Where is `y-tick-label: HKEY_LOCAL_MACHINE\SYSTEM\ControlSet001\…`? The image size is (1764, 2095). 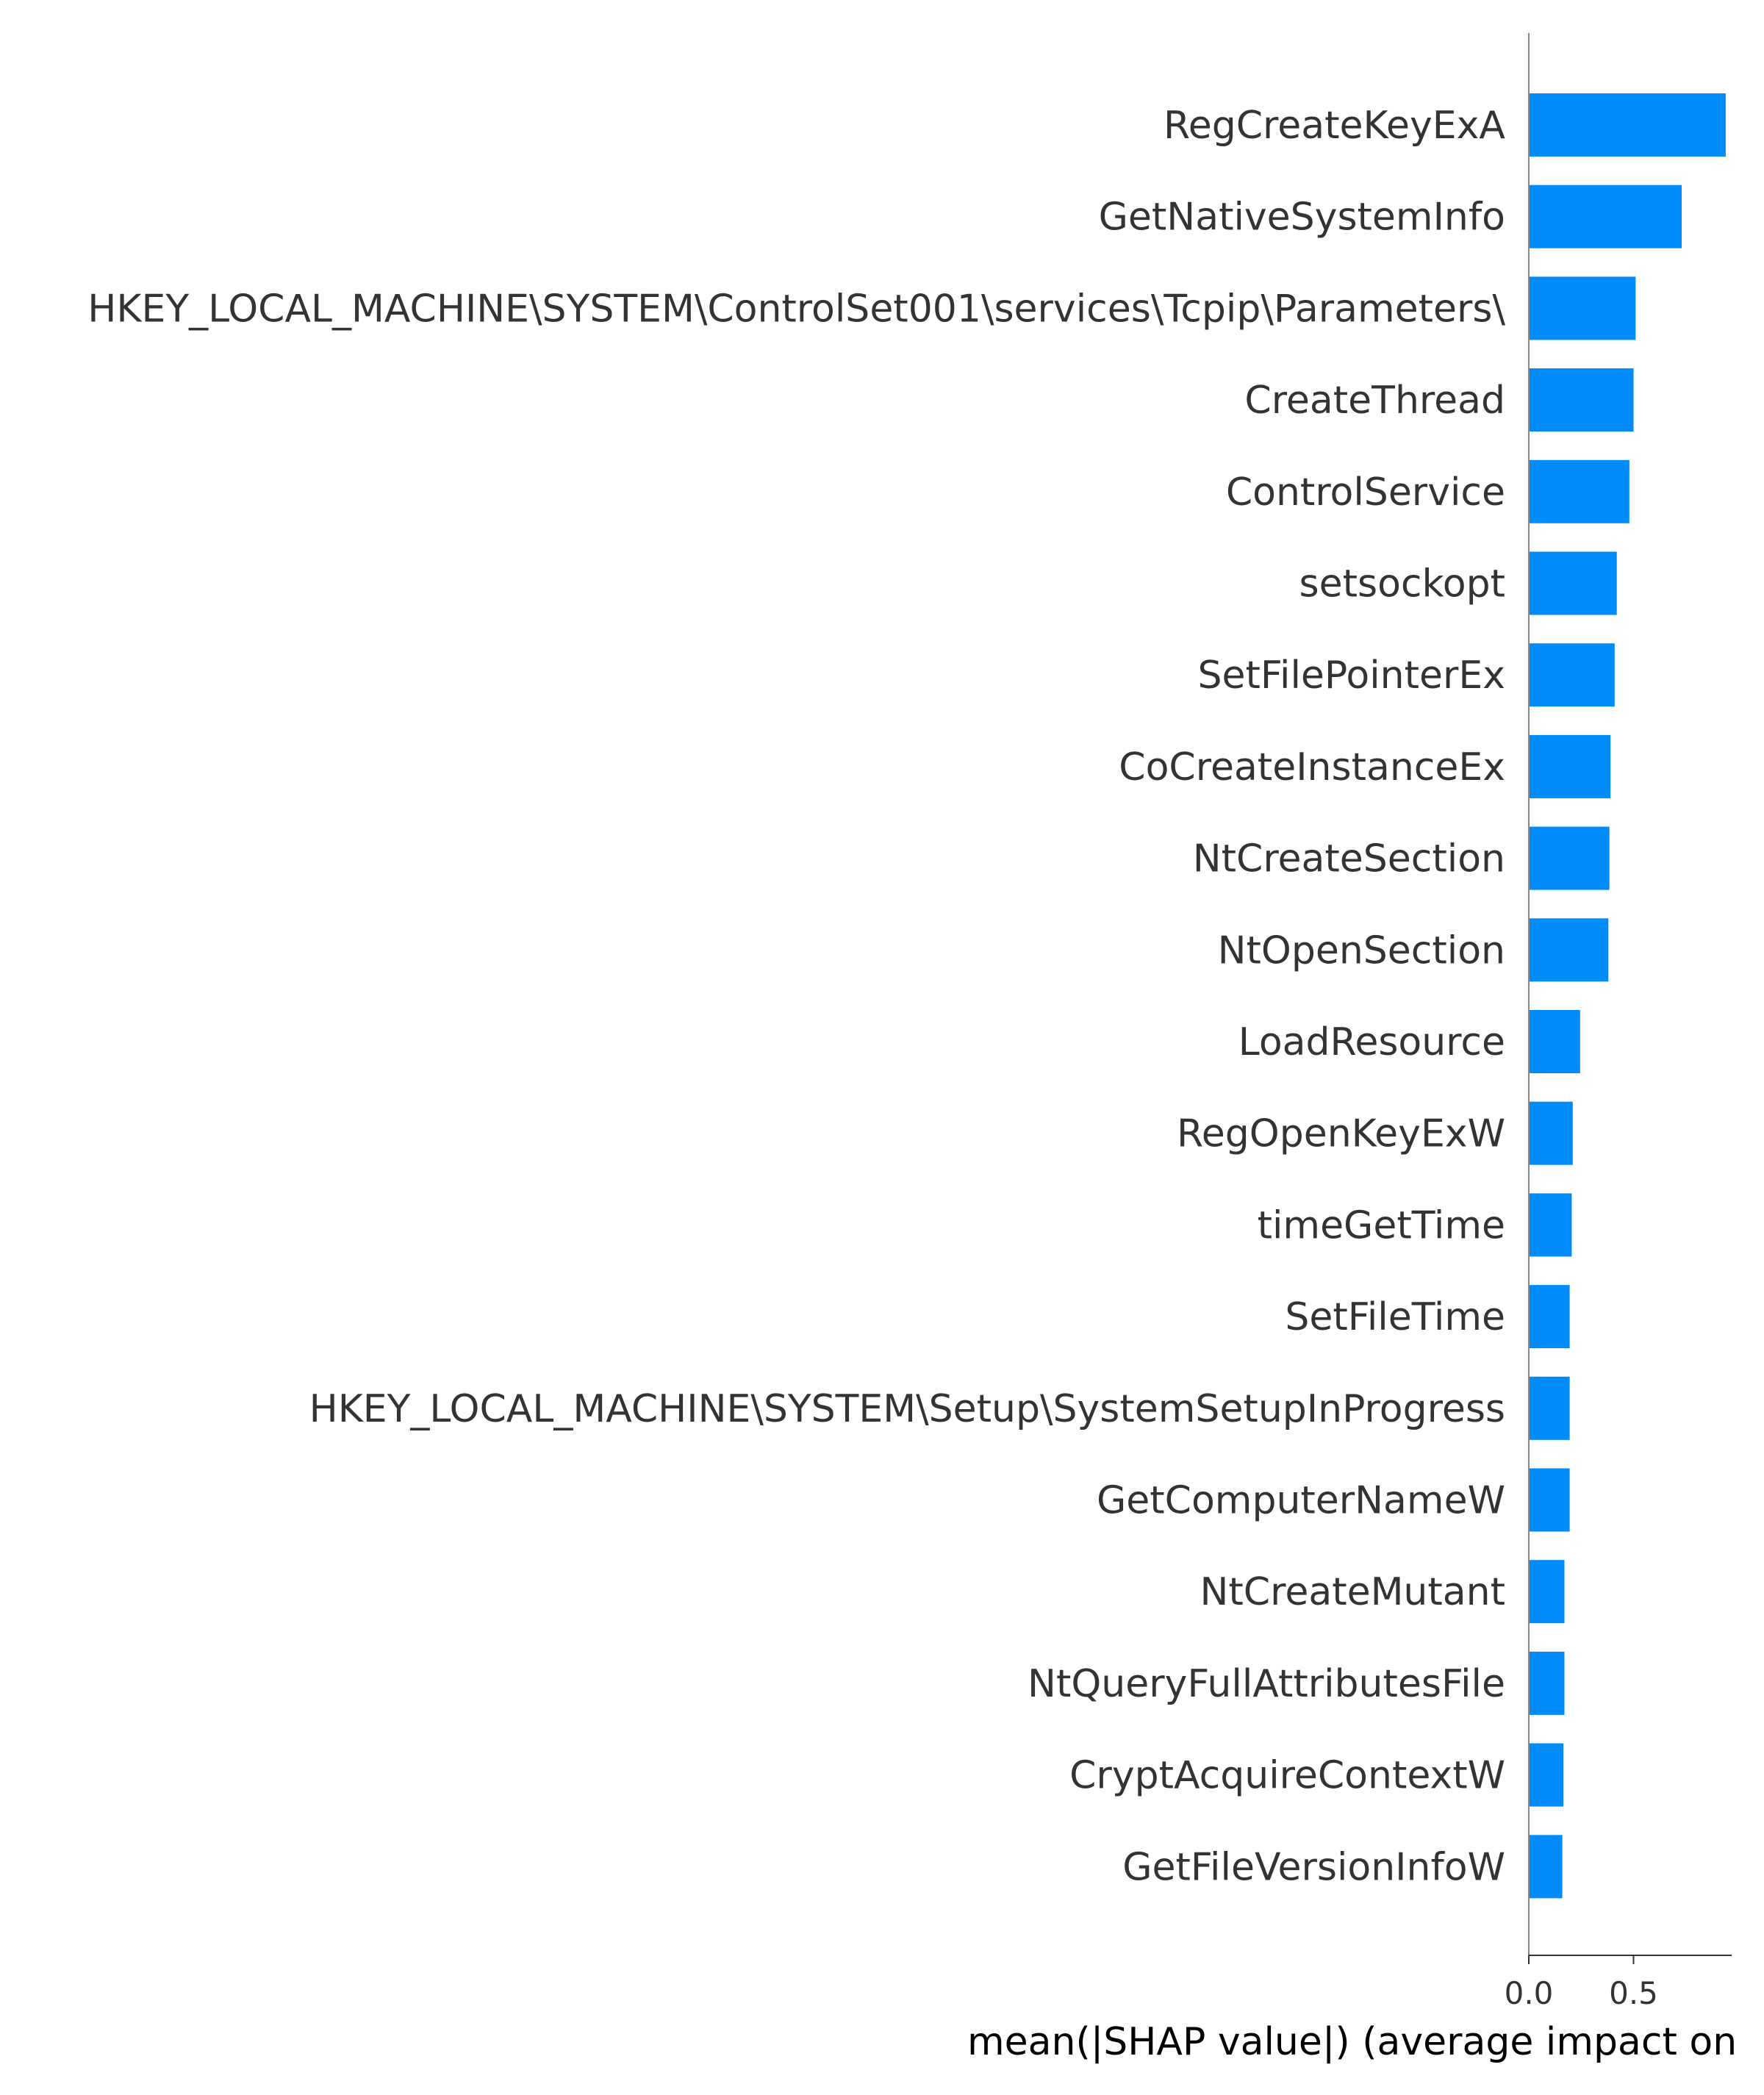
y-tick-label: HKEY_LOCAL_MACHINE\SYSTEM\ControlSet001\… is located at coordinates (796, 309).